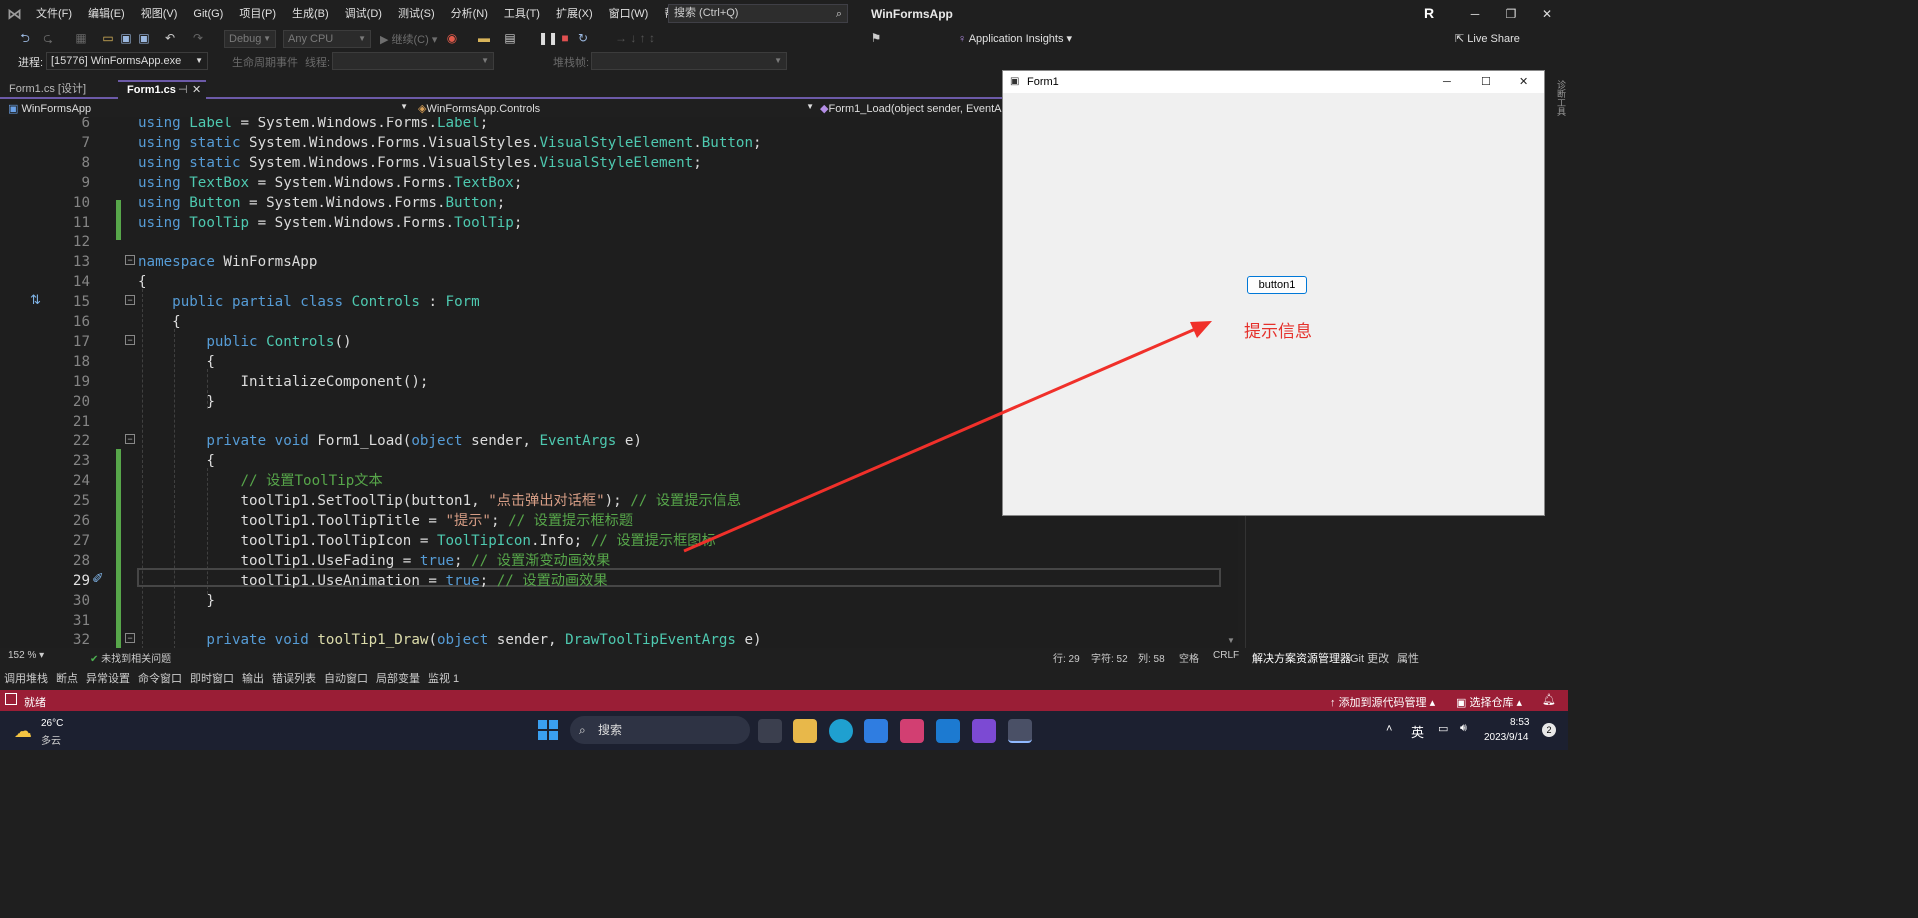 The height and width of the screenshot is (918, 1918). Describe the element at coordinates (198, 38) in the screenshot. I see `redo-icon: ↷` at that location.